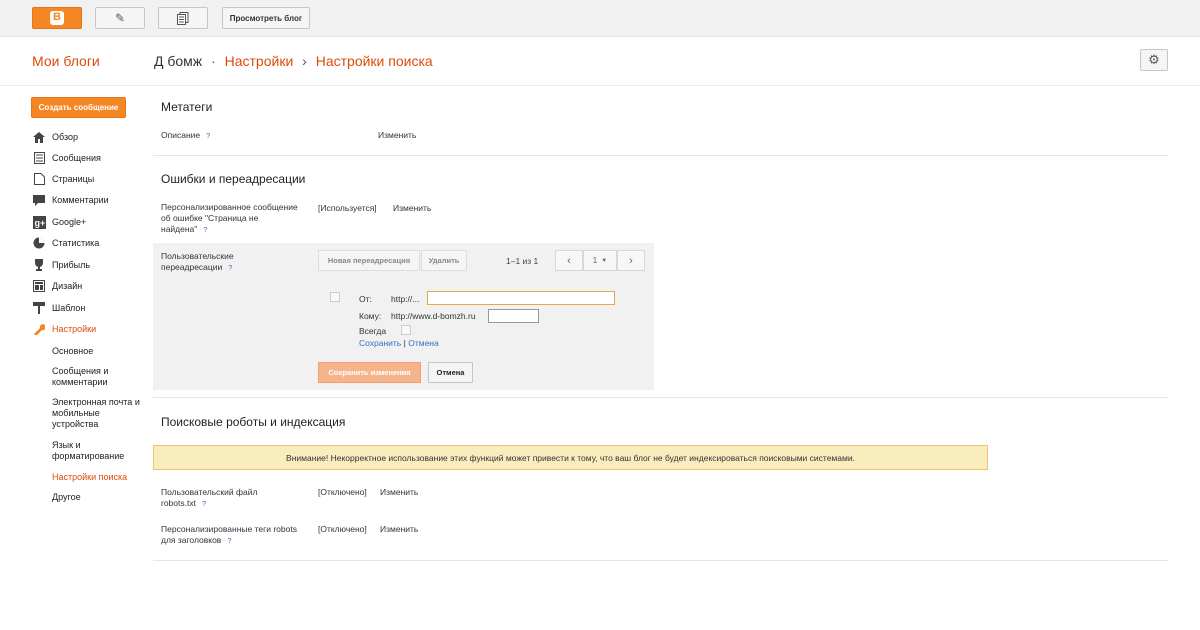 This screenshot has width=1200, height=630. Describe the element at coordinates (39, 329) in the screenshot. I see `wrench-icon` at that location.